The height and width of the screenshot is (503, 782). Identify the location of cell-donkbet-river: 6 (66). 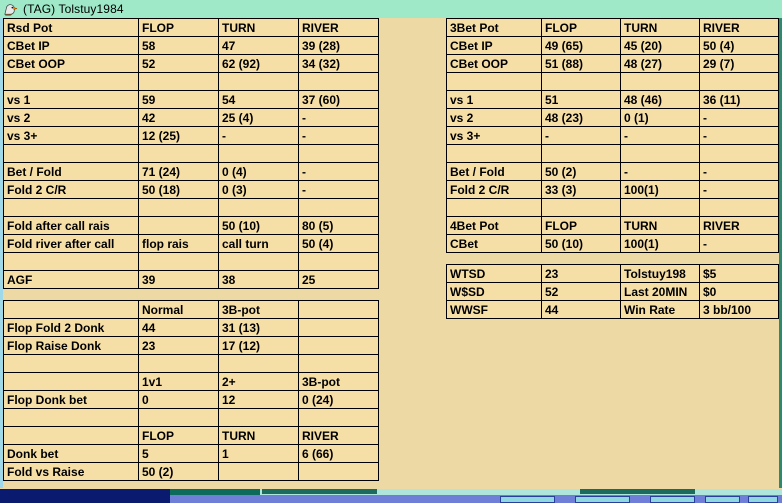
(338, 453).